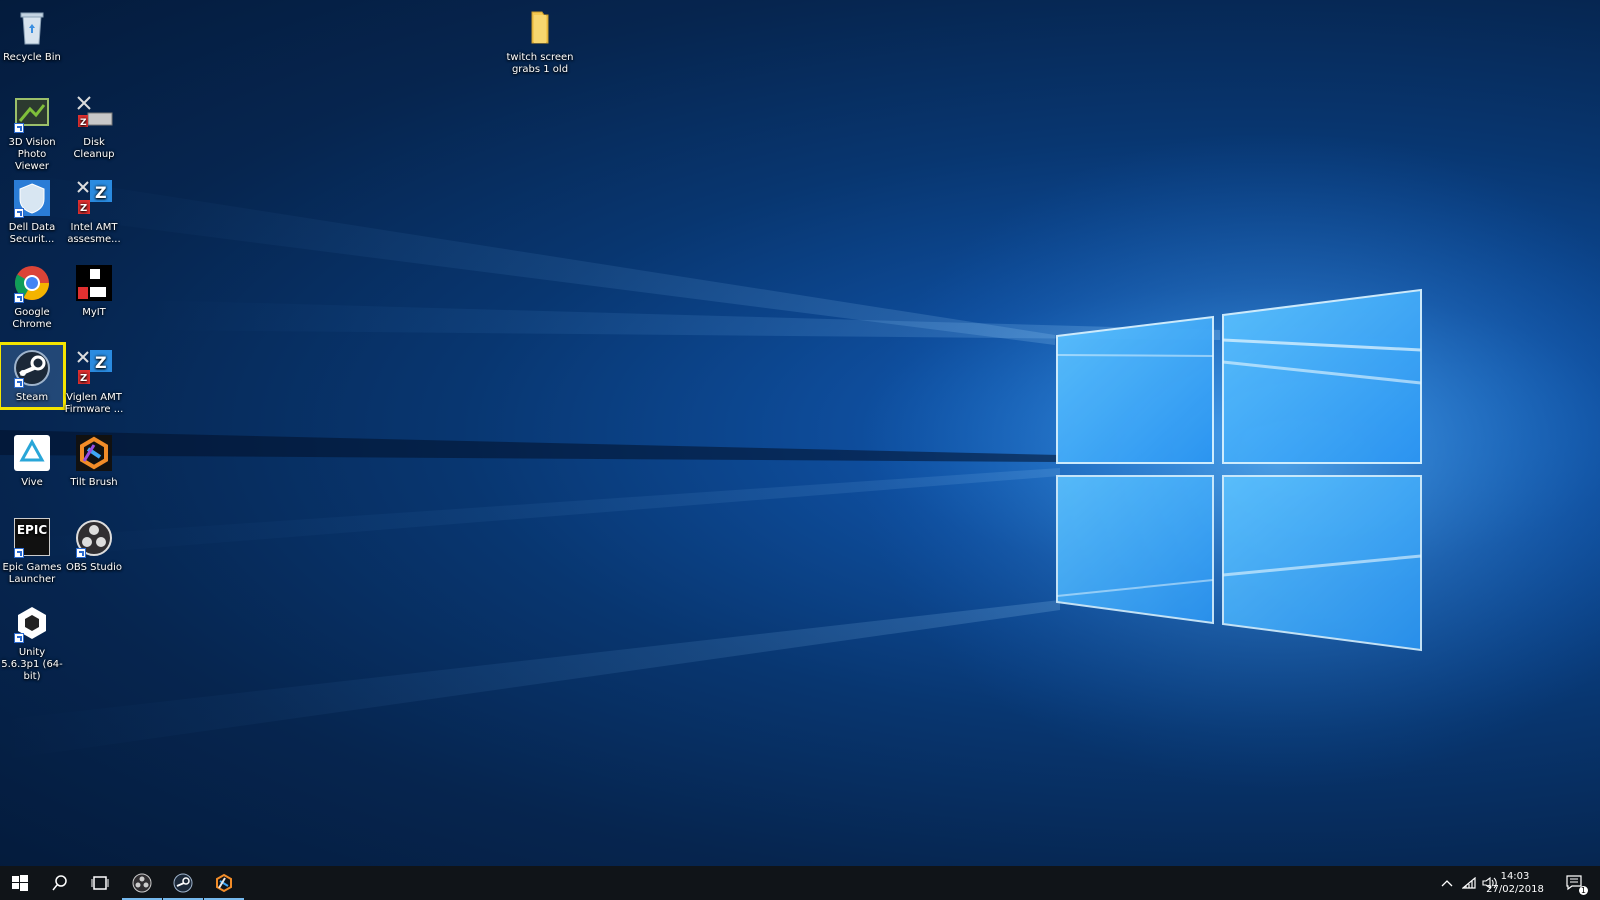 This screenshot has width=1600, height=900. Describe the element at coordinates (32, 482) in the screenshot. I see `icon-label: Vive` at that location.